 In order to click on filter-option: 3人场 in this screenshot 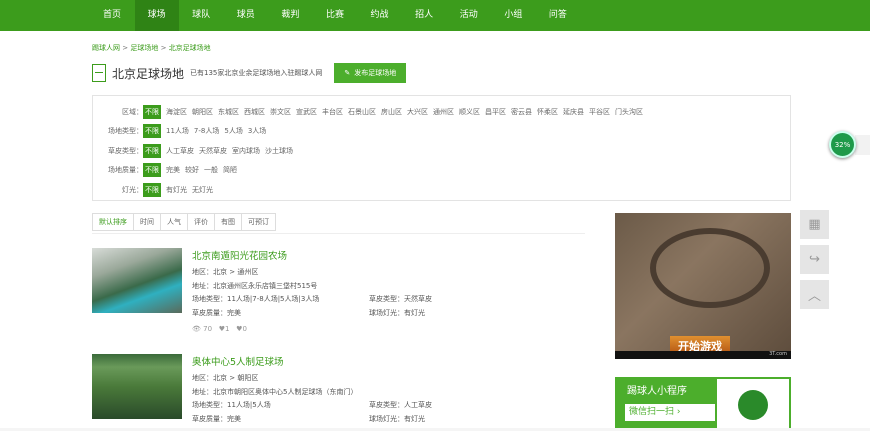, I will do `click(257, 131)`.